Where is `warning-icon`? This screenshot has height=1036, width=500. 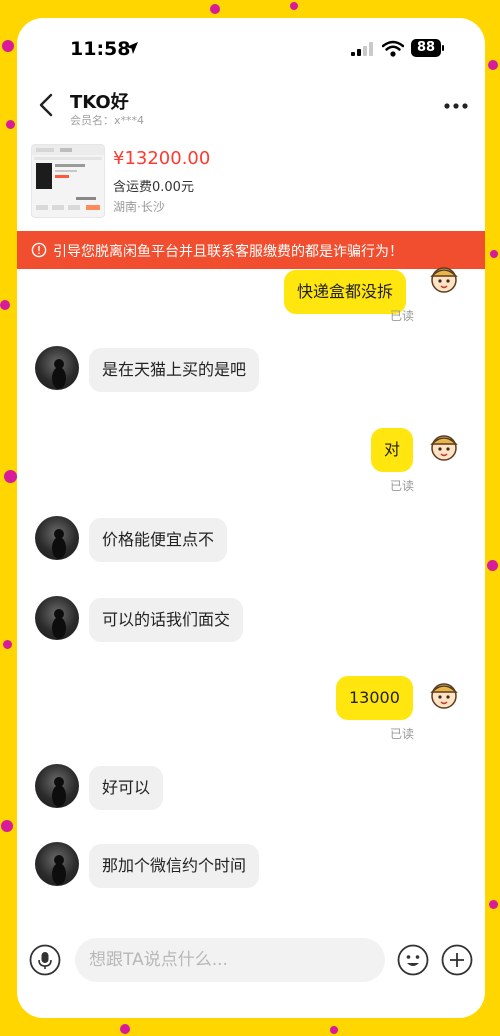 warning-icon is located at coordinates (39, 250).